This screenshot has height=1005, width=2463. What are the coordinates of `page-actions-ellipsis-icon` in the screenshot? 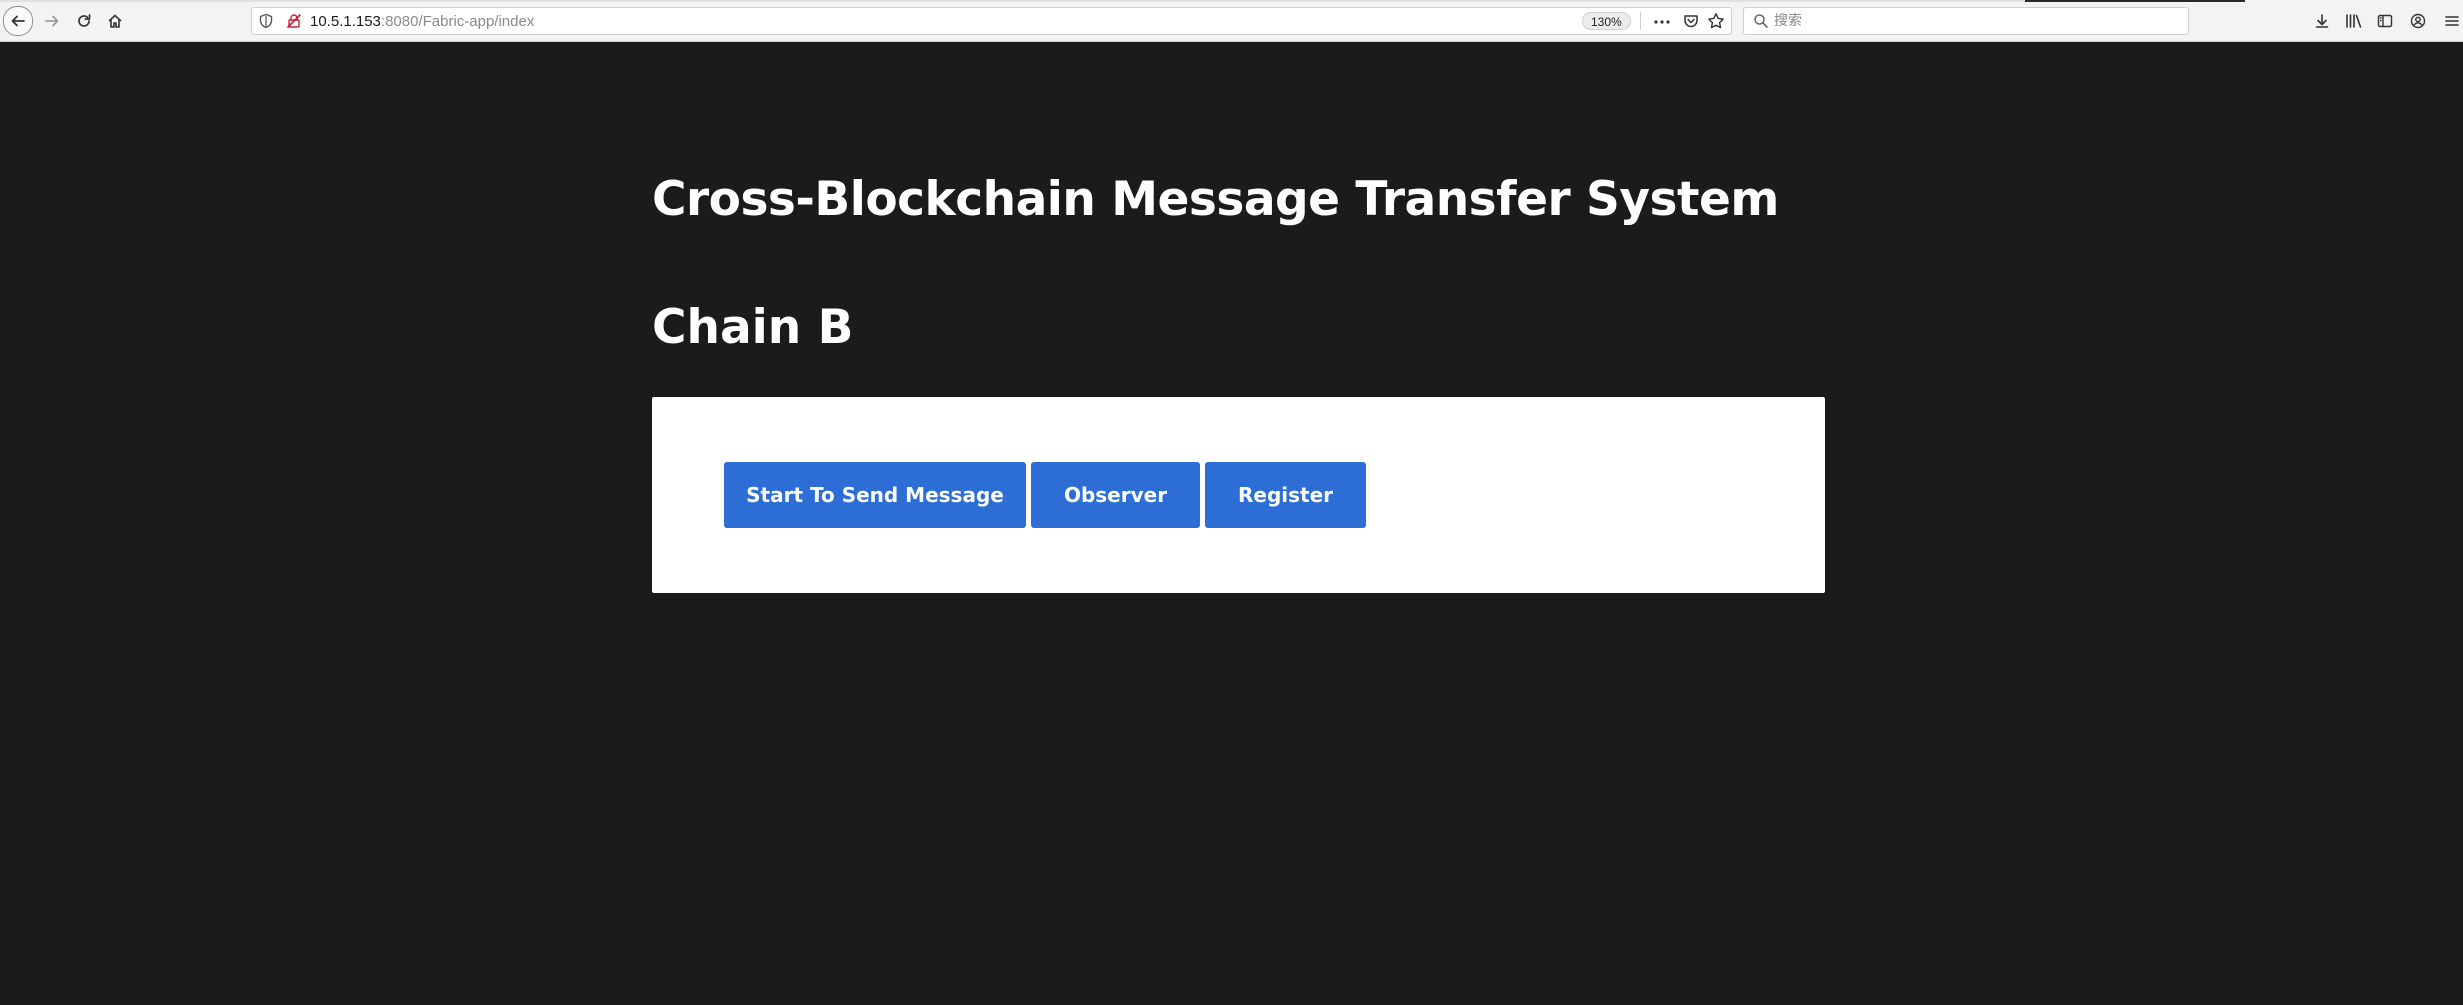 It's located at (1662, 24).